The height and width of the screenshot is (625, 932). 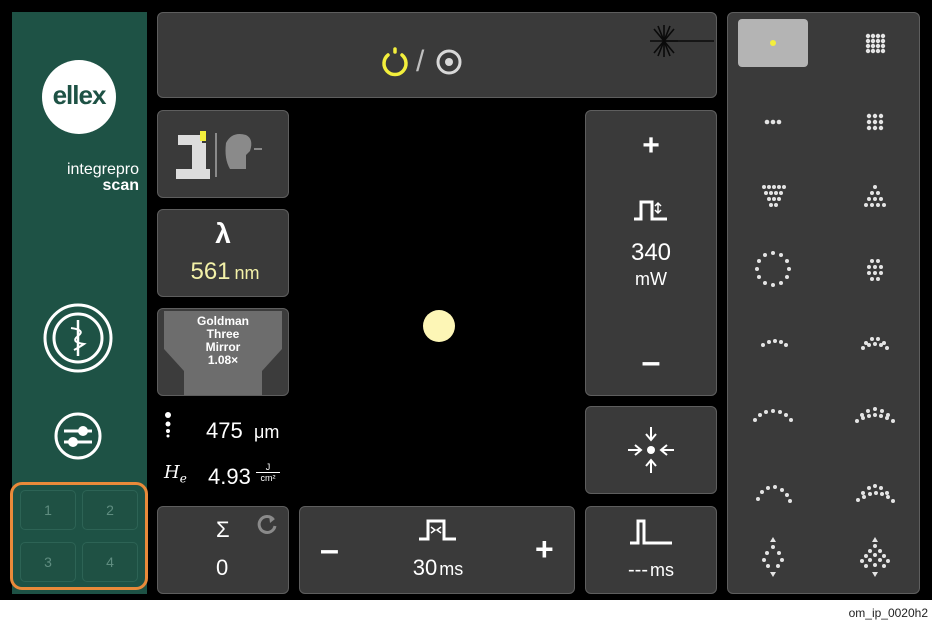 I want to click on logo-text: ellex, so click(x=79, y=95).